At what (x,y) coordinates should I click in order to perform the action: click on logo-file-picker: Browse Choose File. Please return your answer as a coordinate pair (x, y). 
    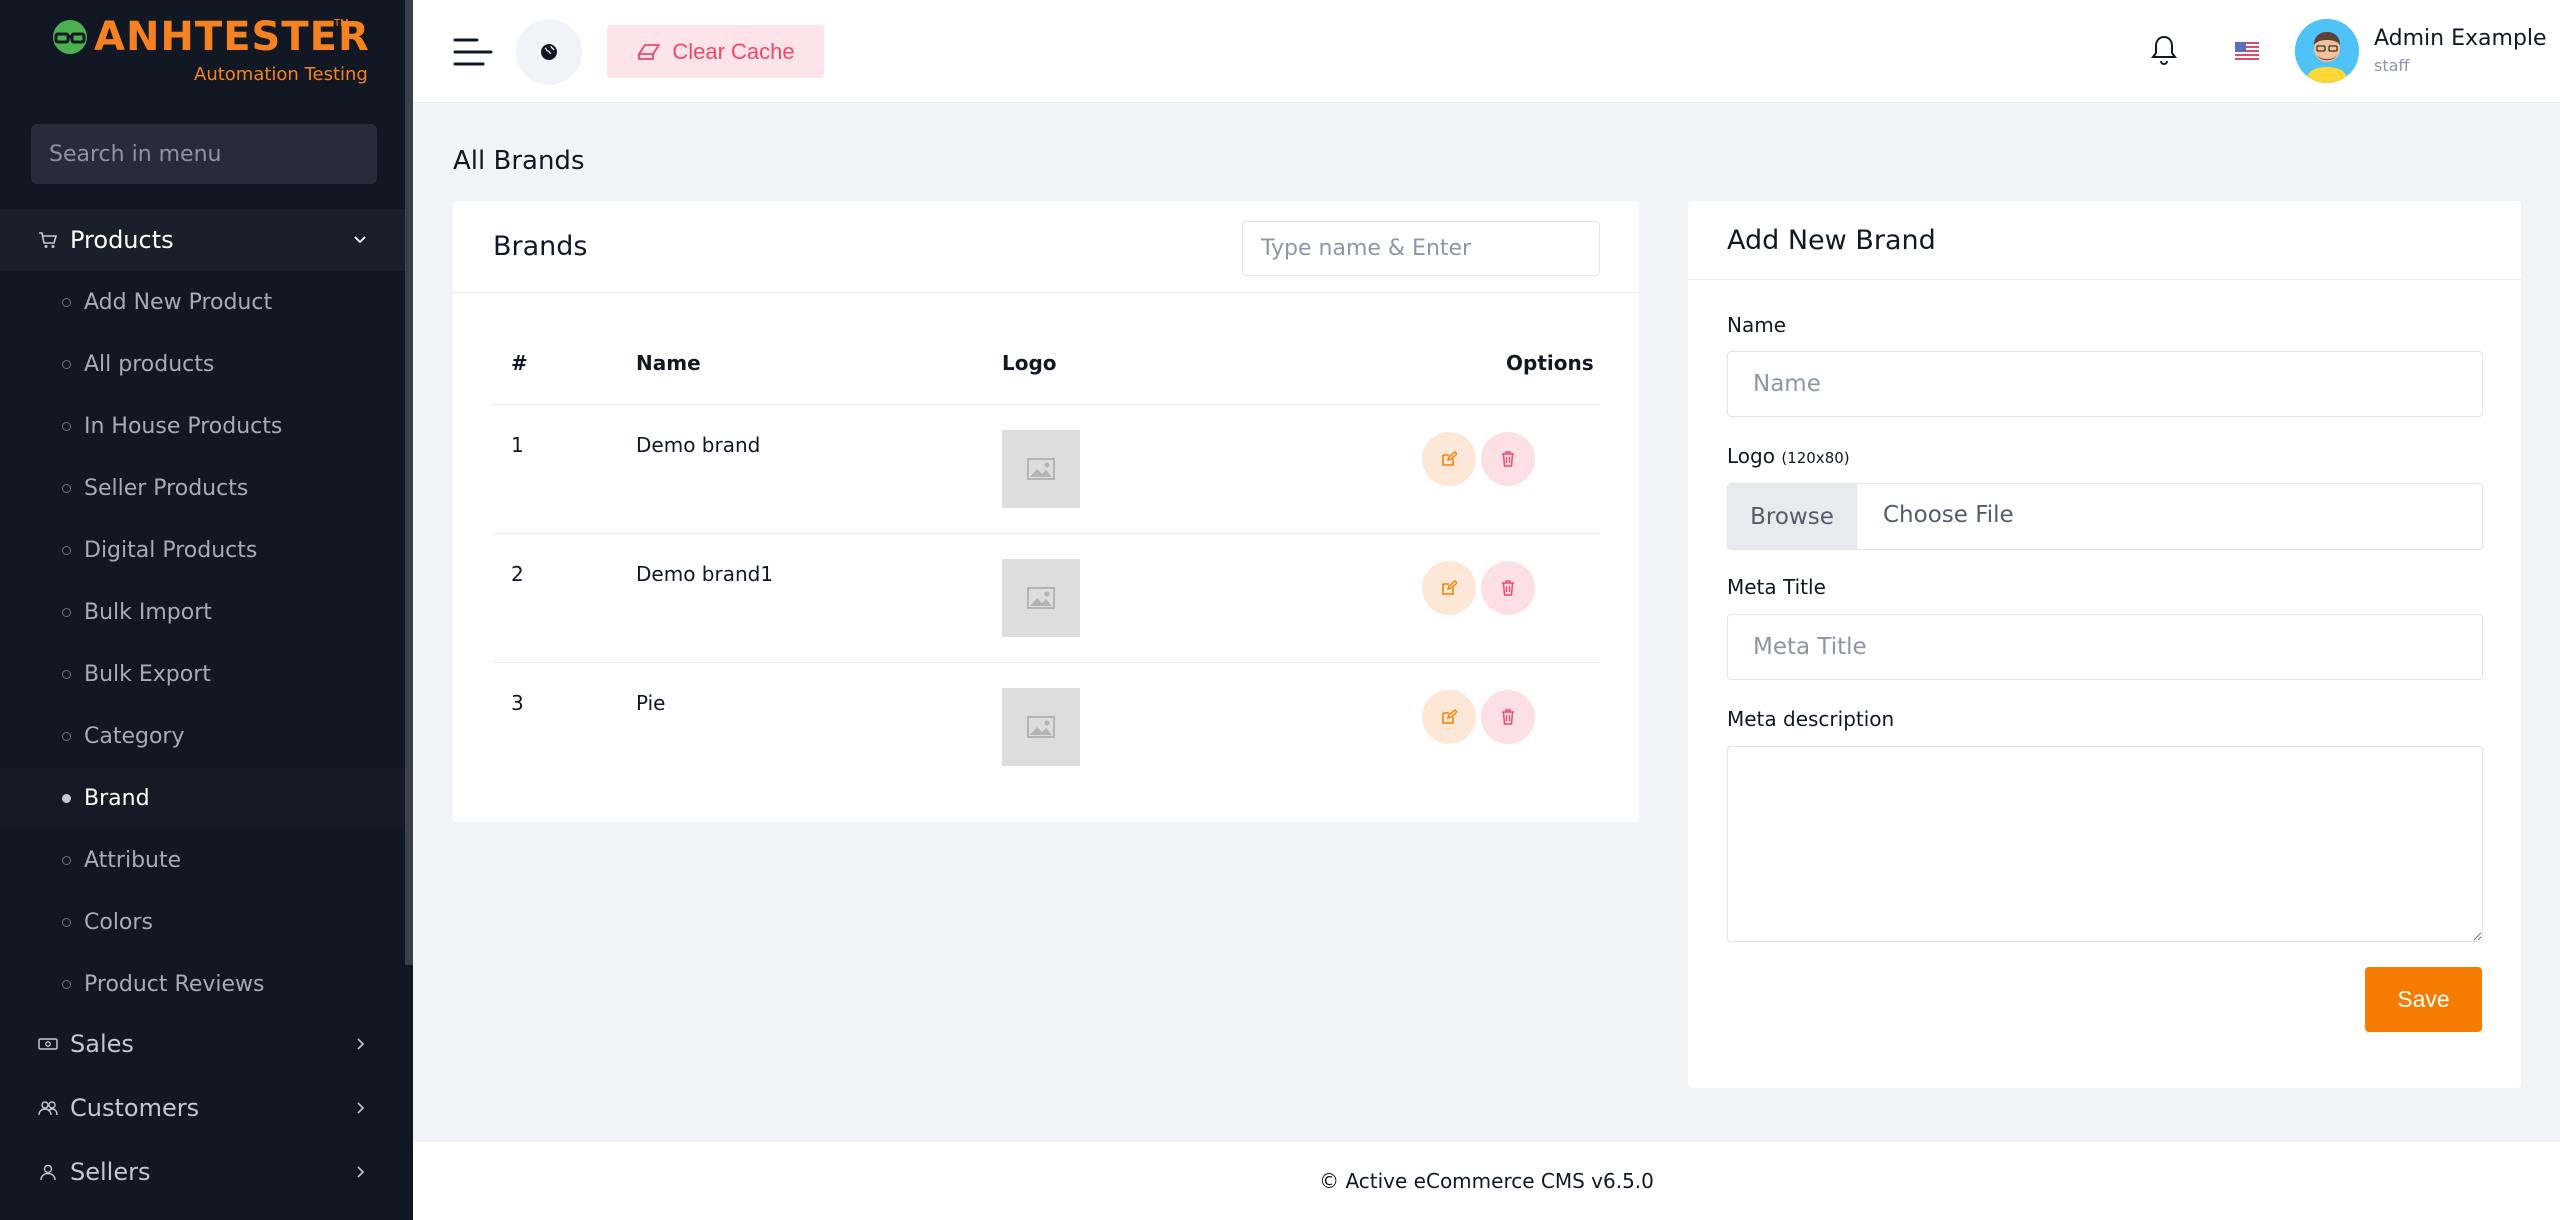
    Looking at the image, I should click on (2105, 516).